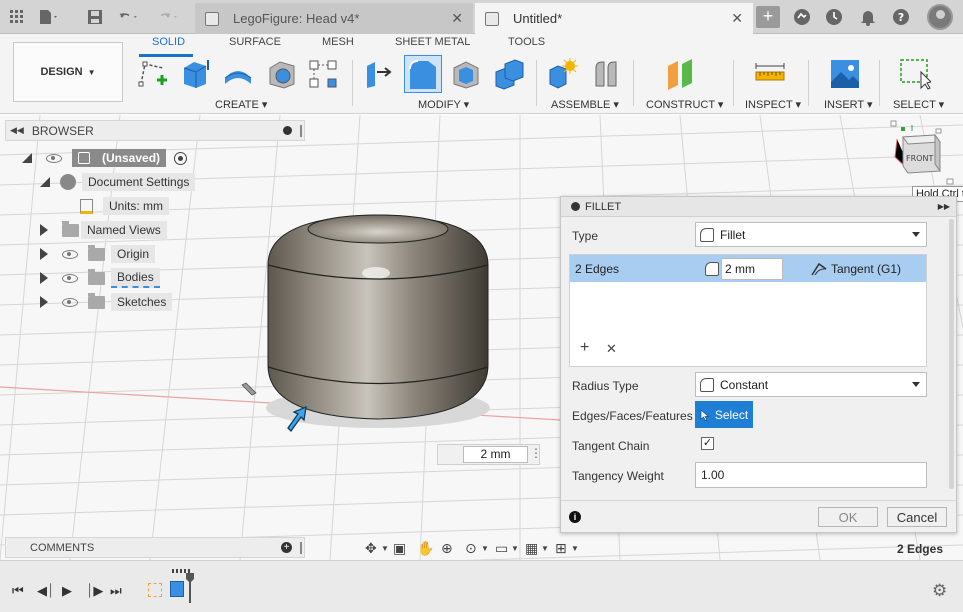 The image size is (963, 612). Describe the element at coordinates (241, 104) in the screenshot. I see `create-menu: CREATE ▾` at that location.